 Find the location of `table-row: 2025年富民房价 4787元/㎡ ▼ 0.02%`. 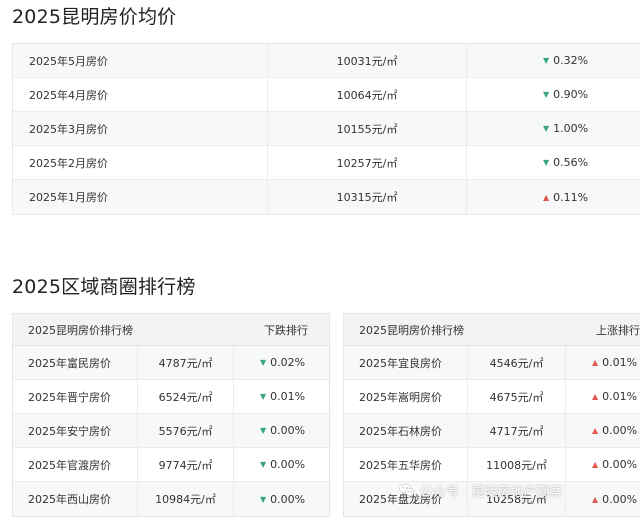

table-row: 2025年富民房价 4787元/㎡ ▼ 0.02% is located at coordinates (171, 363).